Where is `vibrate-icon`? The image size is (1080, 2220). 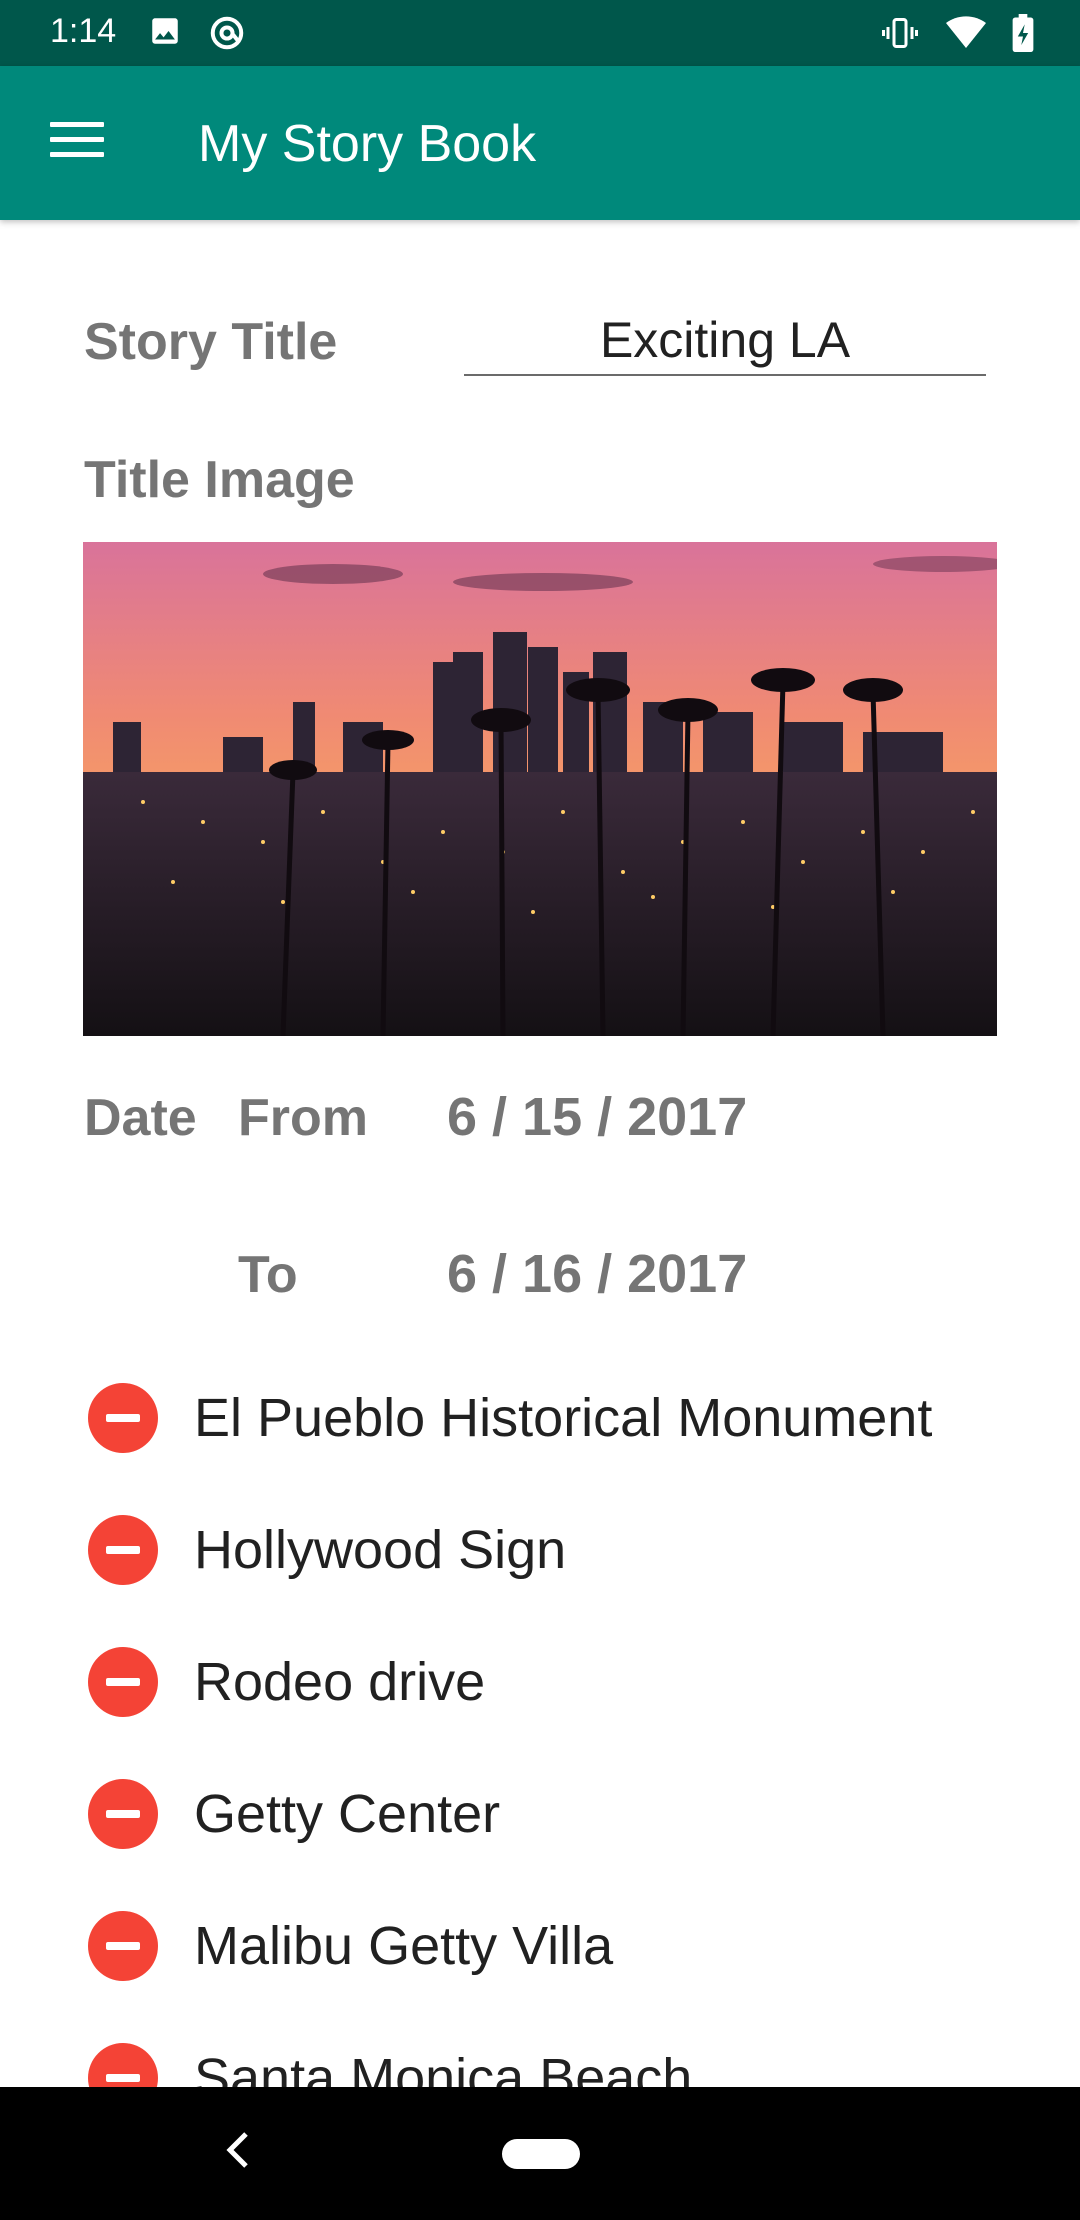 vibrate-icon is located at coordinates (900, 35).